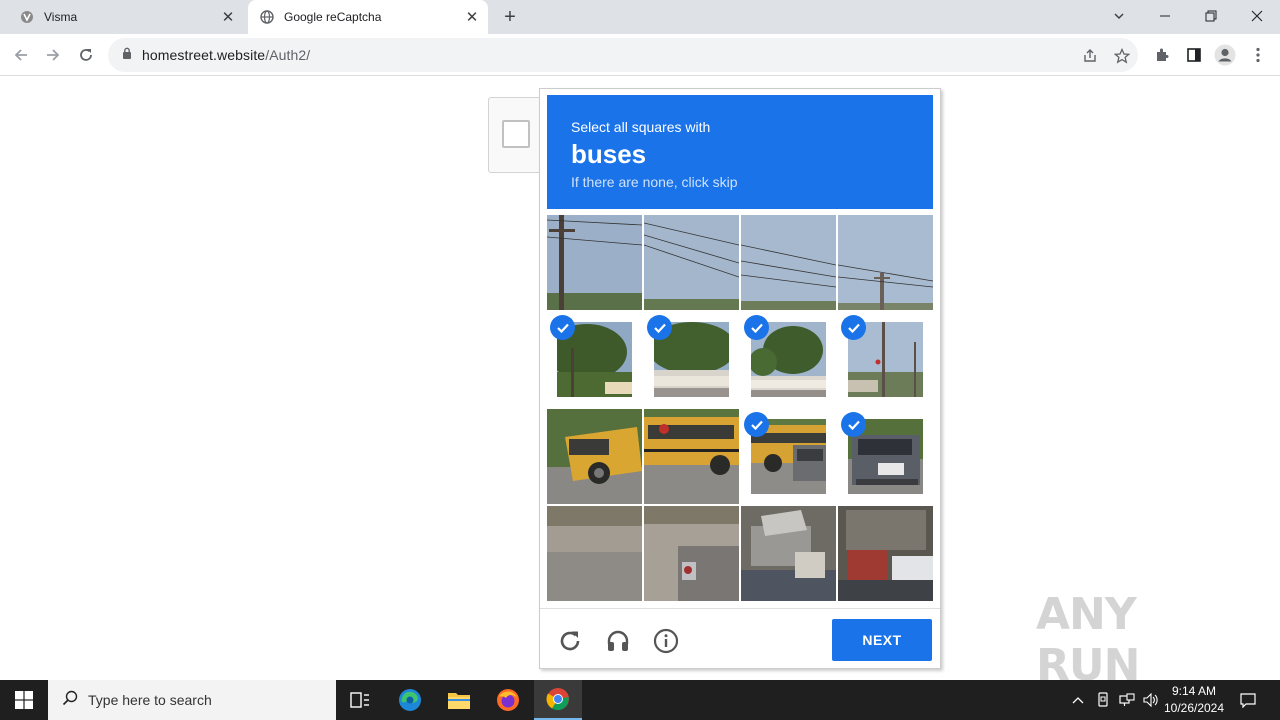  Describe the element at coordinates (150, 700) in the screenshot. I see `search-placeholder: Type here to search` at that location.